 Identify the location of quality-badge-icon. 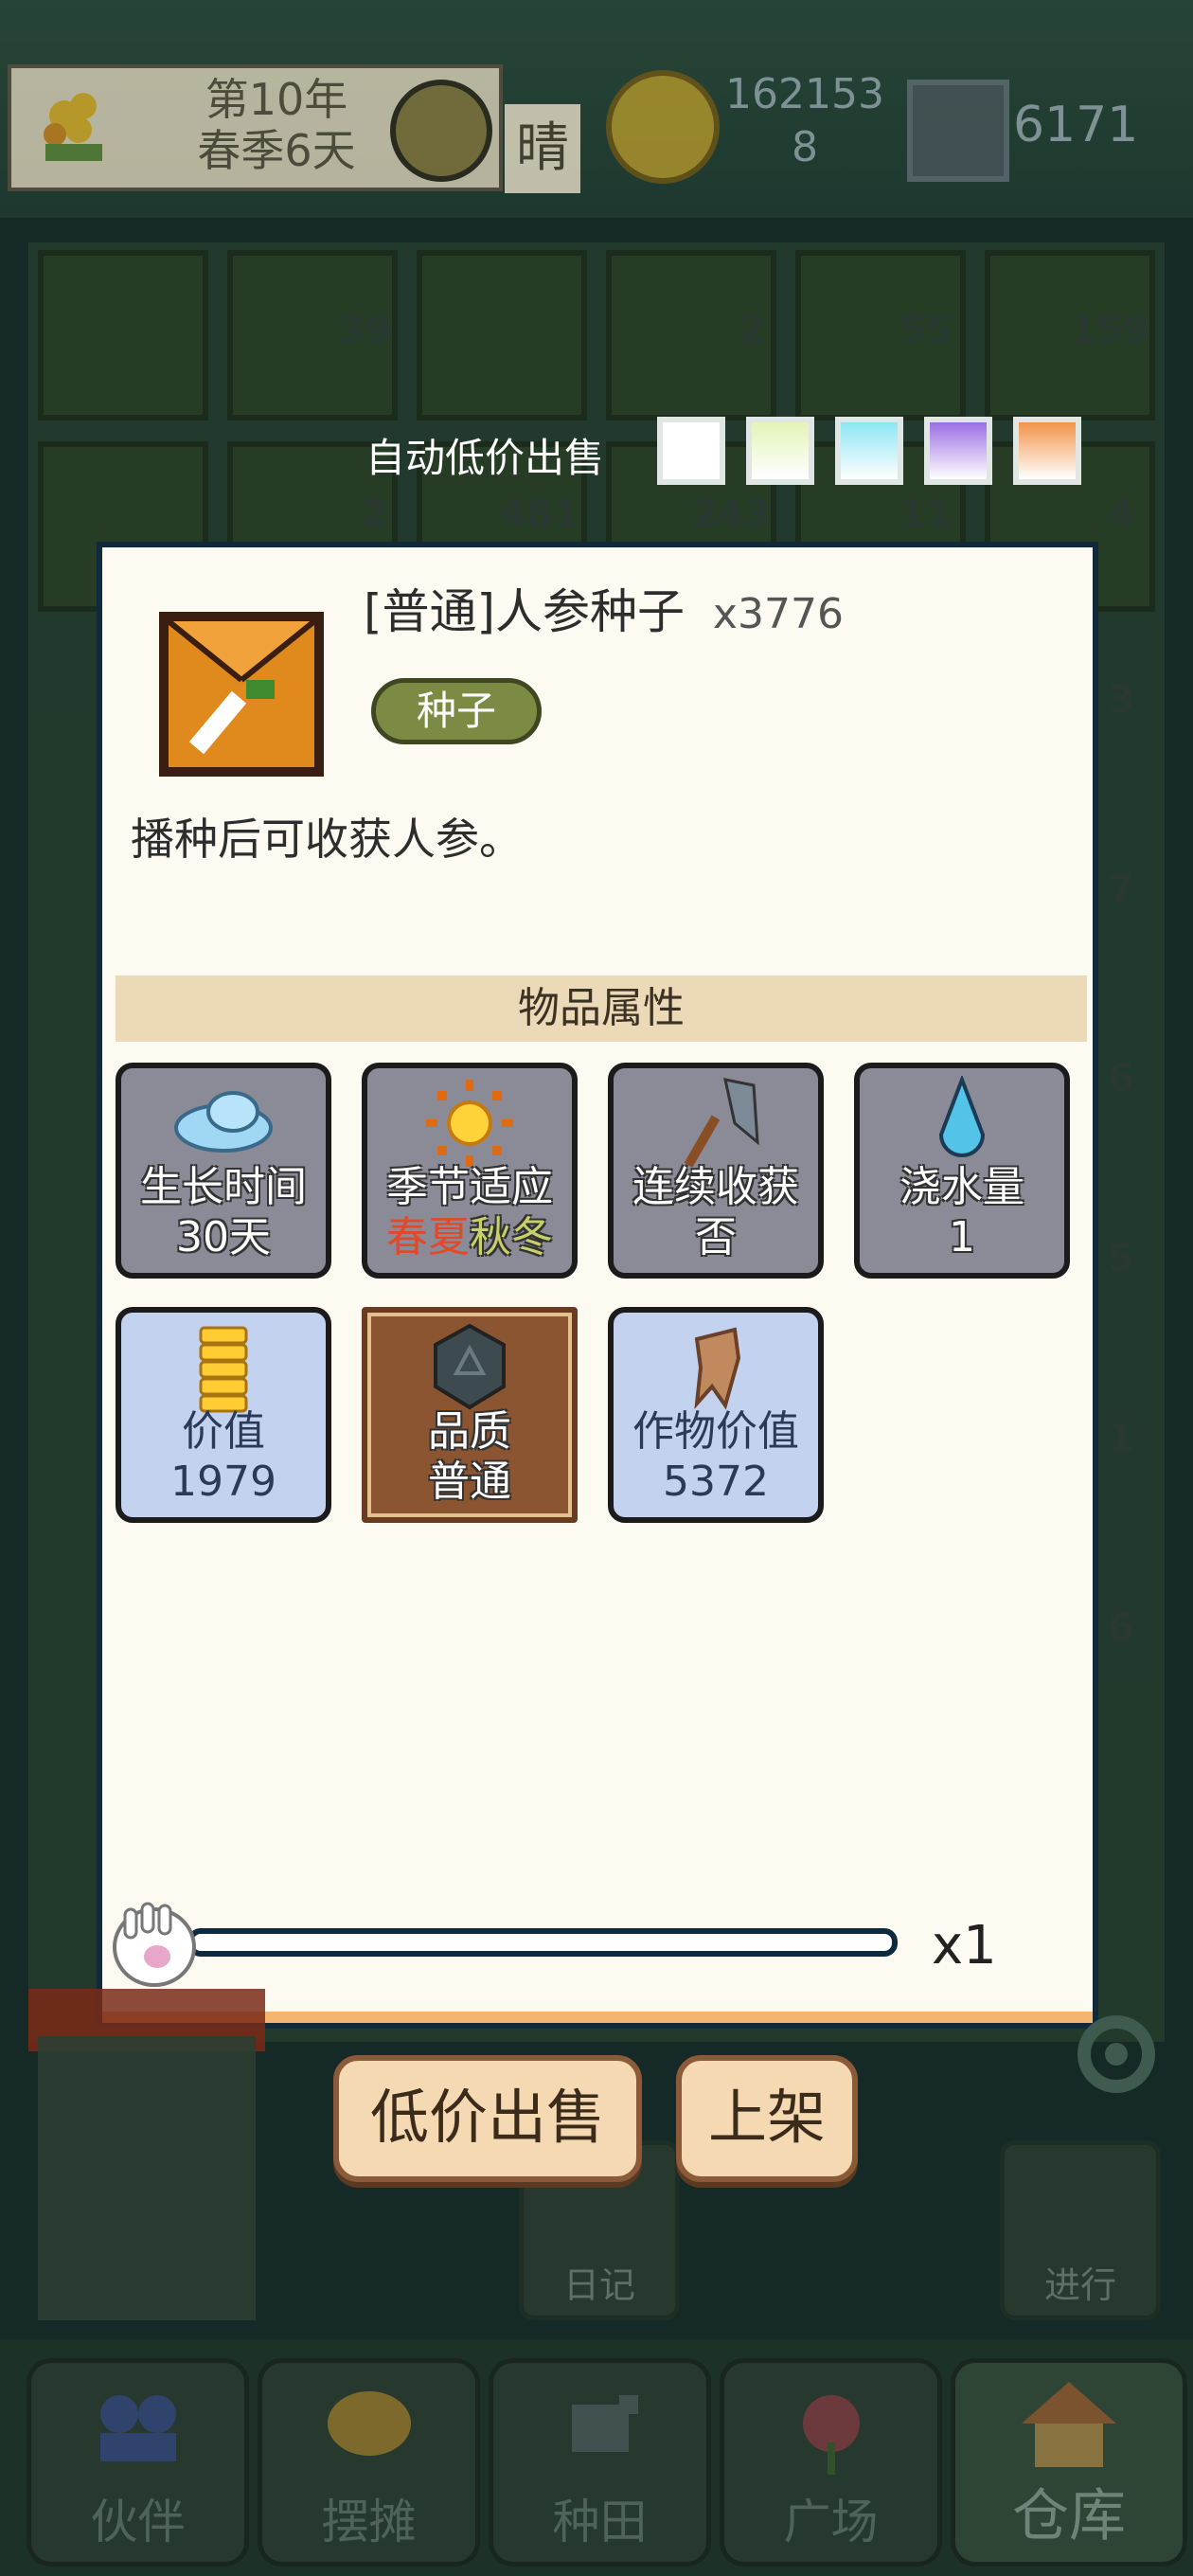
(470, 1366).